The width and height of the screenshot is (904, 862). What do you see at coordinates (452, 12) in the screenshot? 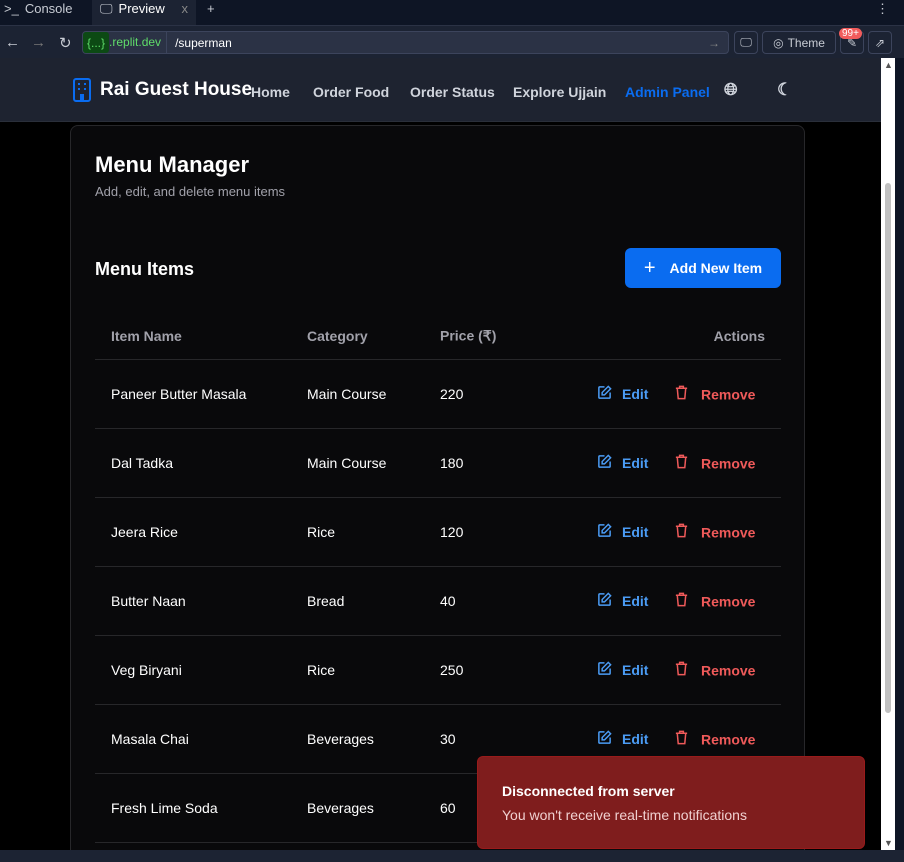
I see `browser-tabs: >_ Console 🖵 Preview x + ⋮` at bounding box center [452, 12].